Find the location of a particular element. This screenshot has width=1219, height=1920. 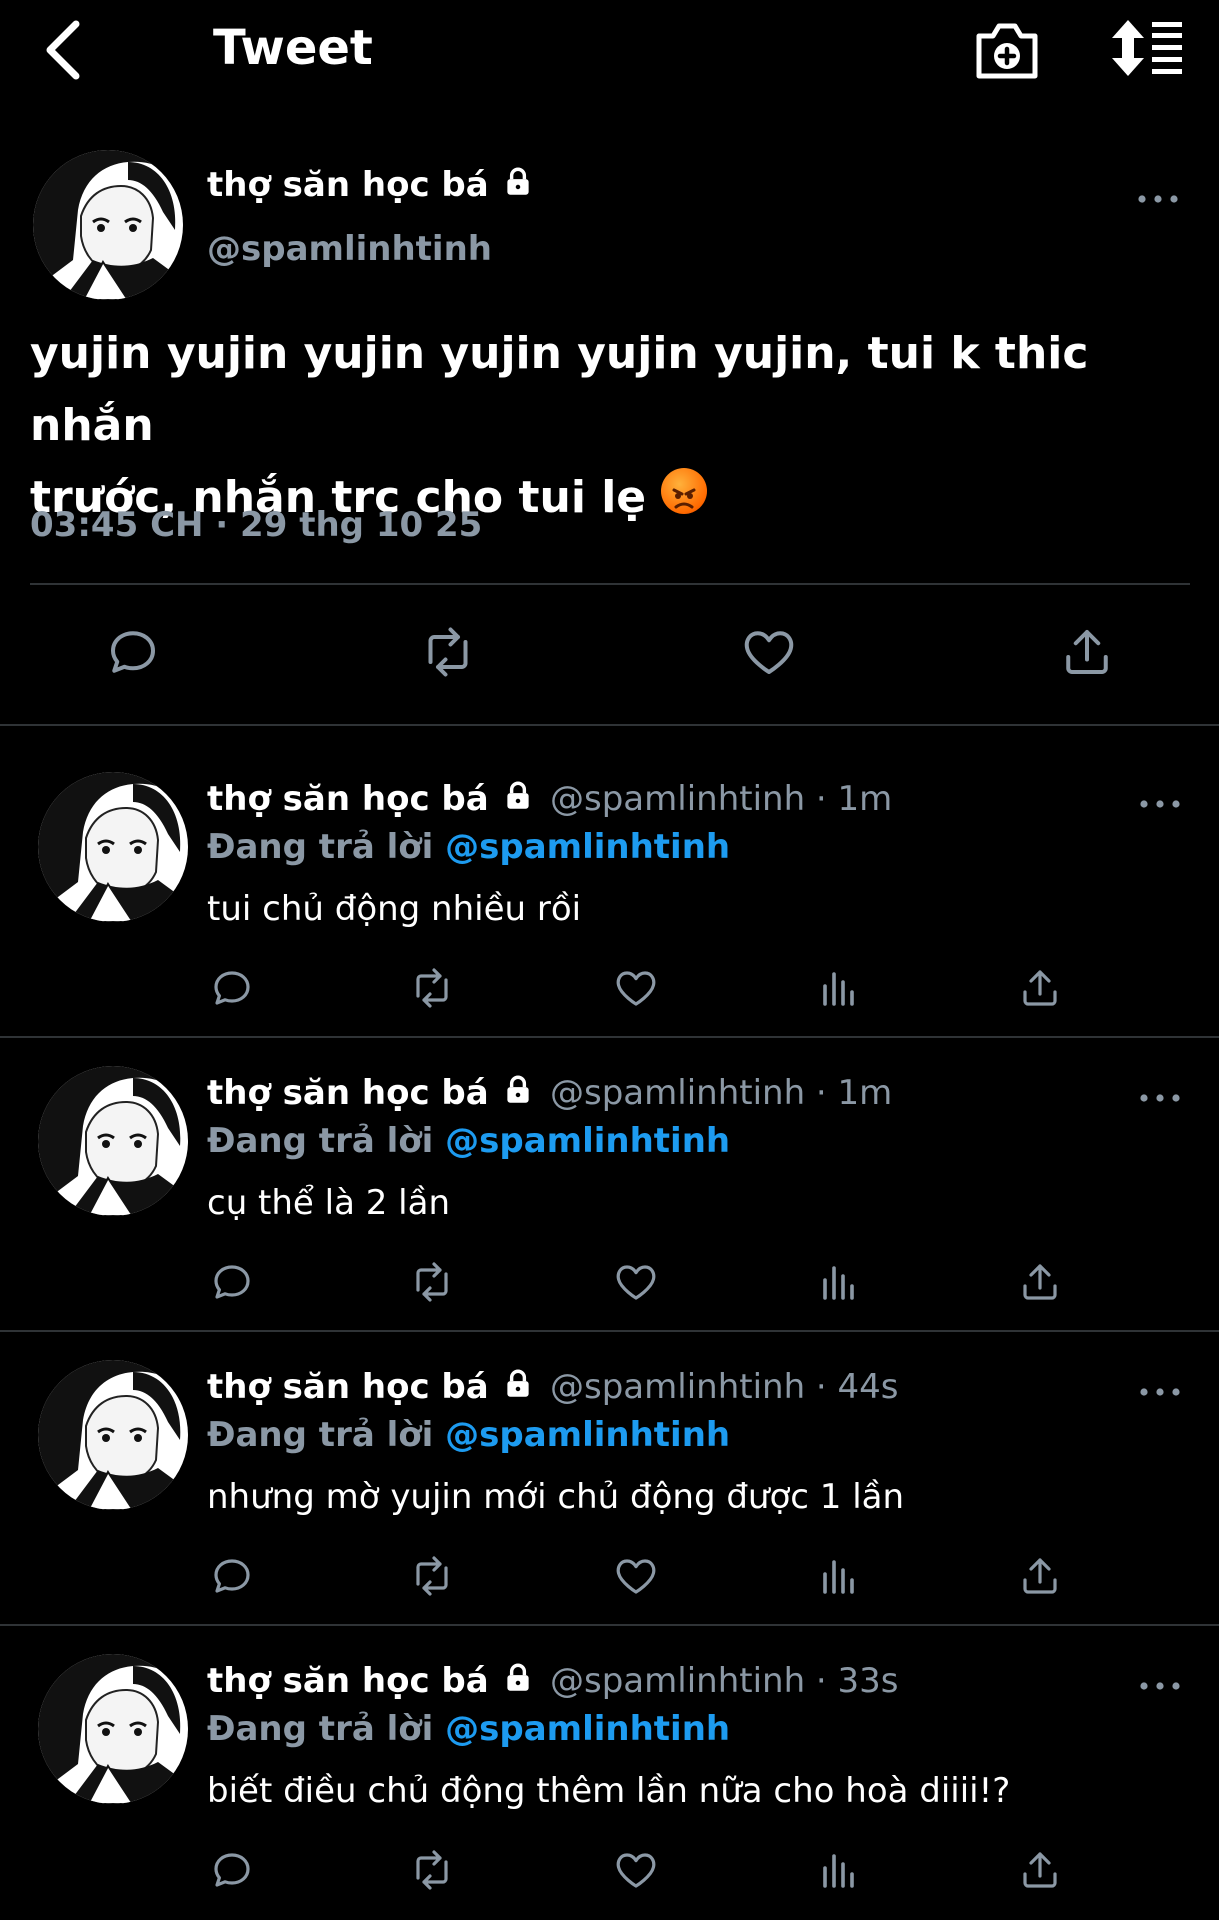

tweet-timestamp: 03:45 CH · 29 thg 10 25 is located at coordinates (256, 525).